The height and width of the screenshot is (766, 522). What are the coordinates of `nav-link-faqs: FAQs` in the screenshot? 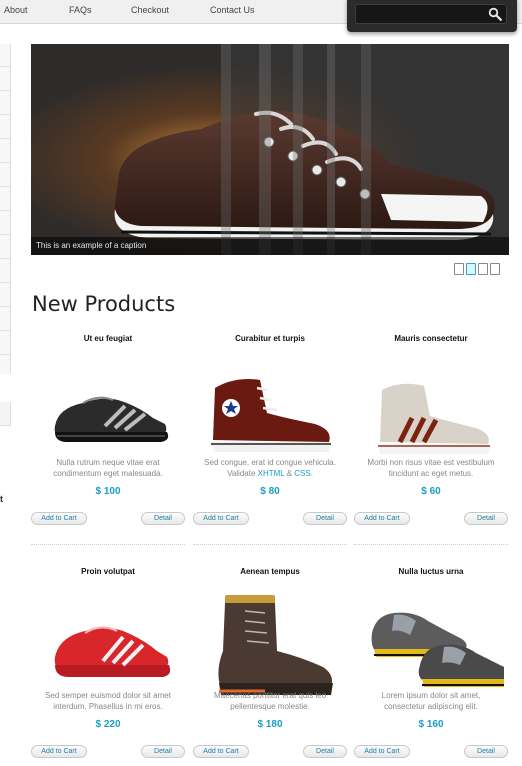 It's located at (80, 10).